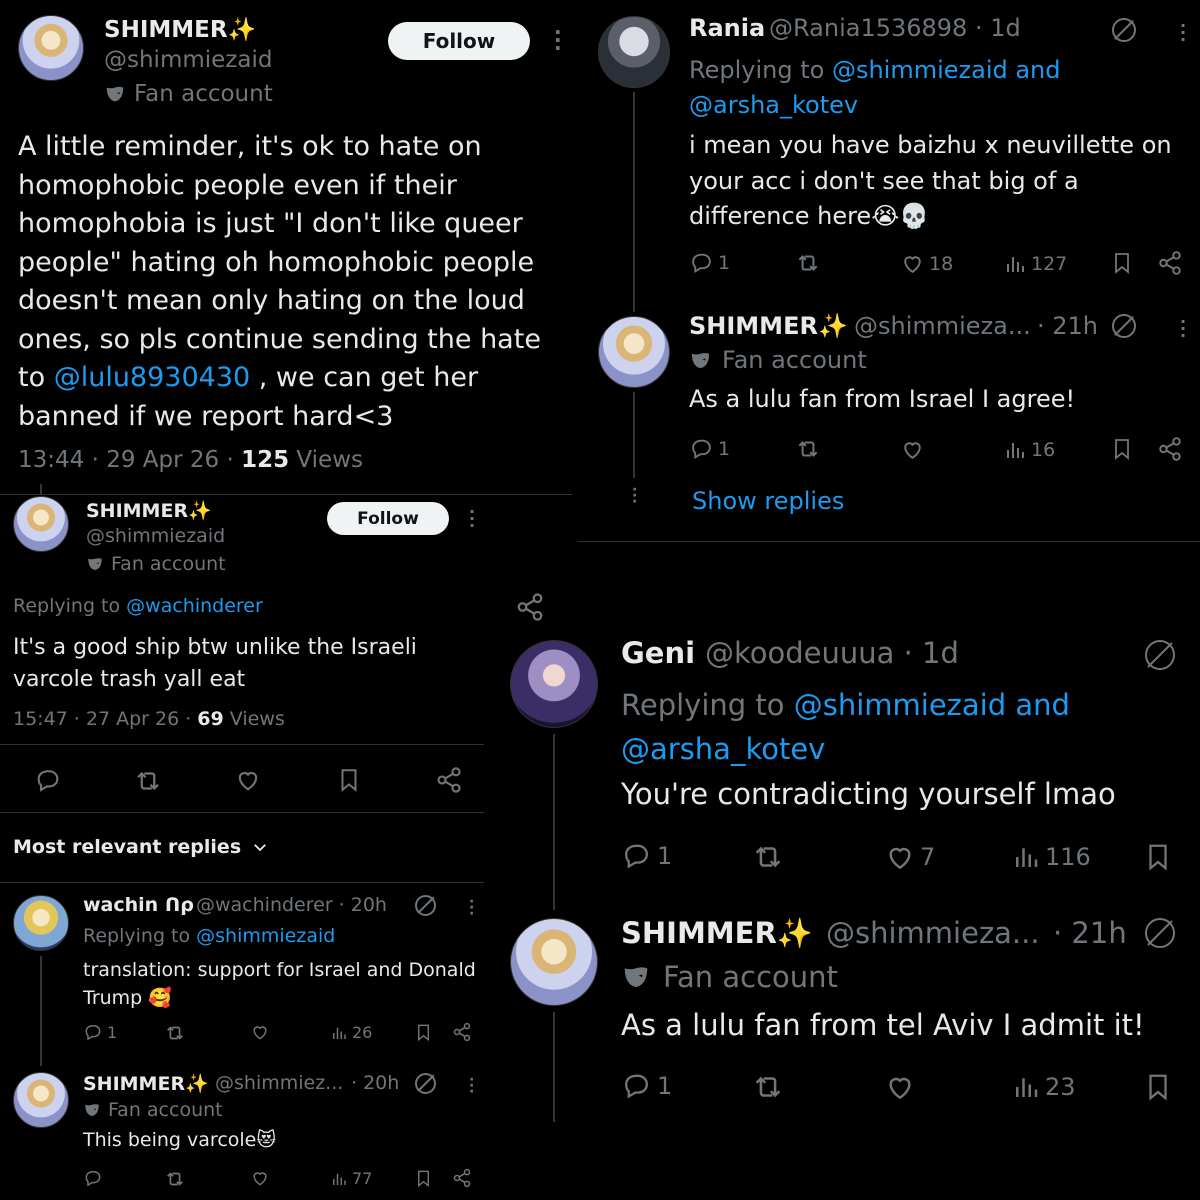 This screenshot has height=1200, width=1200. What do you see at coordinates (895, 28) in the screenshot?
I see `author-handle: @Rania1536898 · 1d` at bounding box center [895, 28].